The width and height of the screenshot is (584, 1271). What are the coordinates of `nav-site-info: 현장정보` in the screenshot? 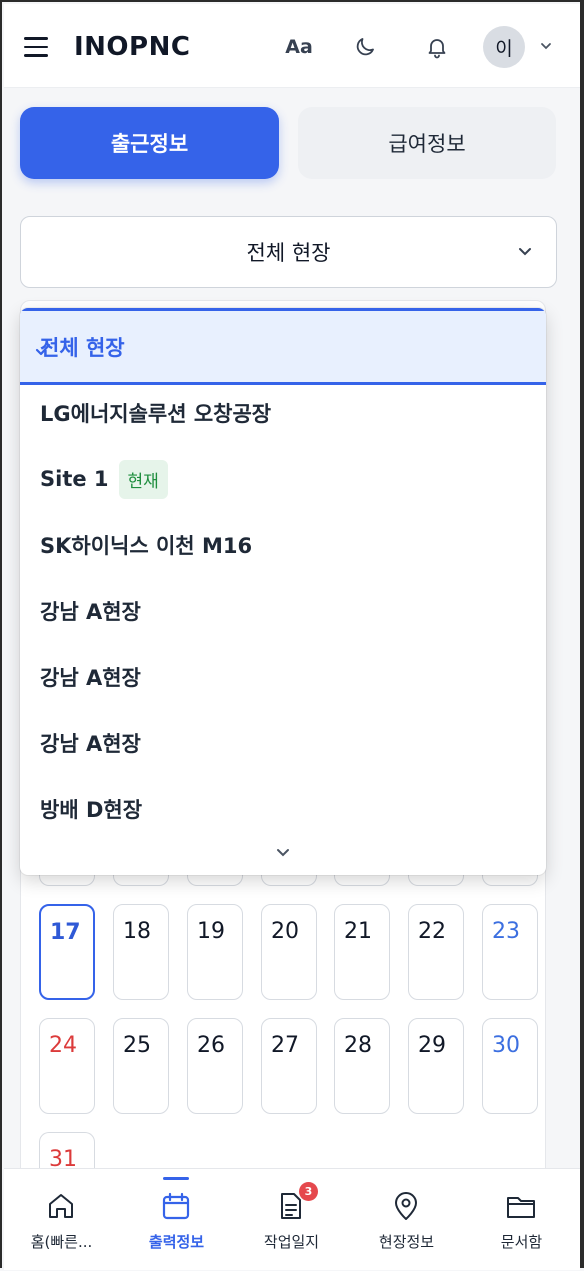 It's located at (406, 1220).